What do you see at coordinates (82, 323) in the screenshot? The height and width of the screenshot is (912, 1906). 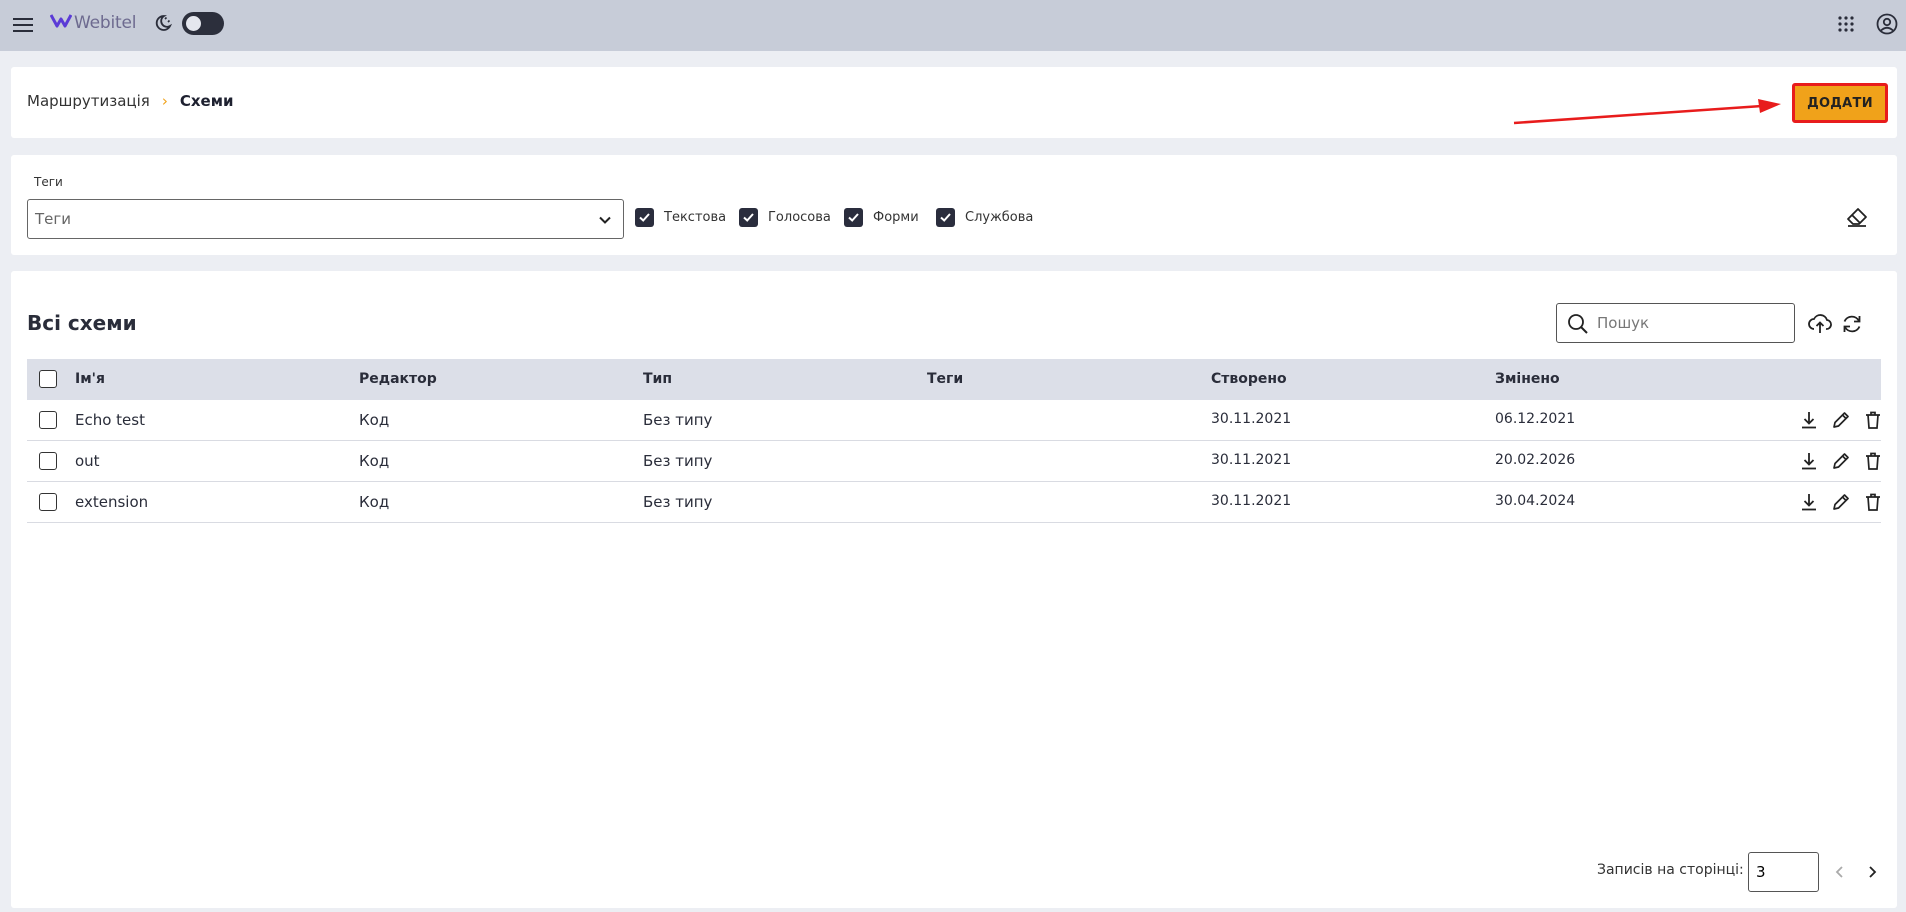 I see `table-title: Всі схеми` at bounding box center [82, 323].